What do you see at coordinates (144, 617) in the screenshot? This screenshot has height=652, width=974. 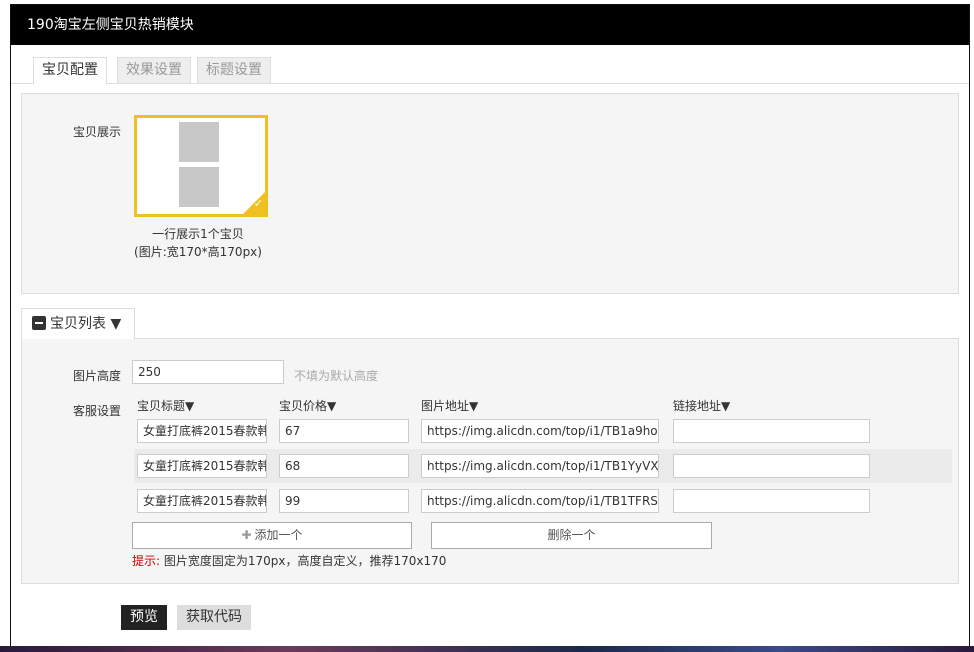 I see `preview-button: 预览` at bounding box center [144, 617].